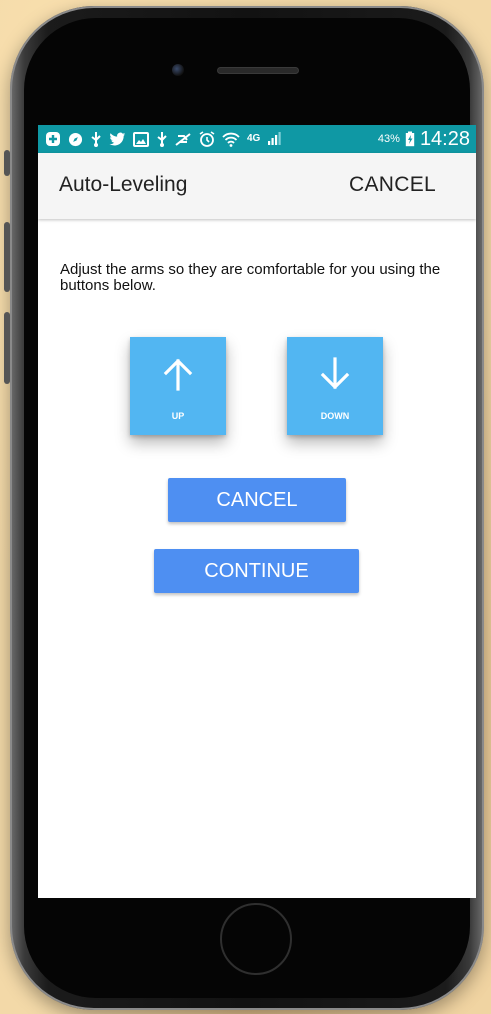  Describe the element at coordinates (207, 139) in the screenshot. I see `alarm-icon` at that location.